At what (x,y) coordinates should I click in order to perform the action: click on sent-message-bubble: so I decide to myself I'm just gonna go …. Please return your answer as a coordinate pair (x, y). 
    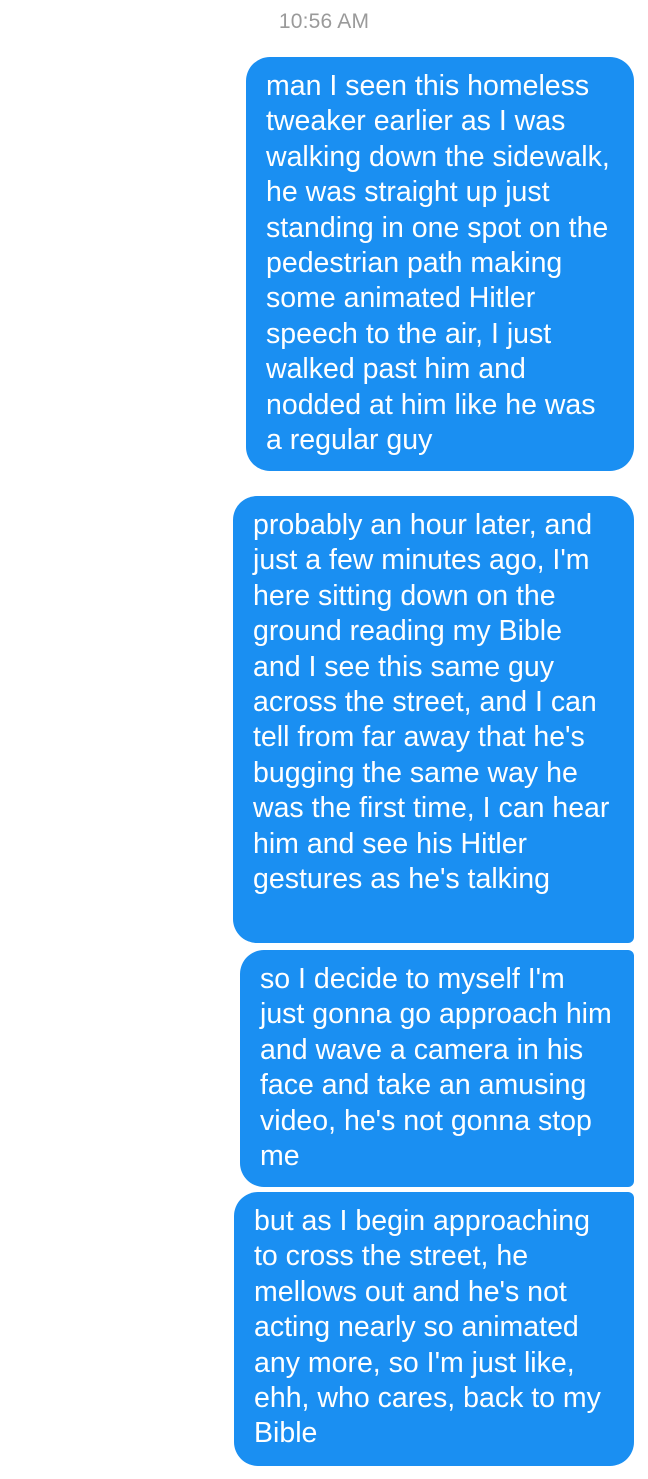
    Looking at the image, I should click on (437, 1068).